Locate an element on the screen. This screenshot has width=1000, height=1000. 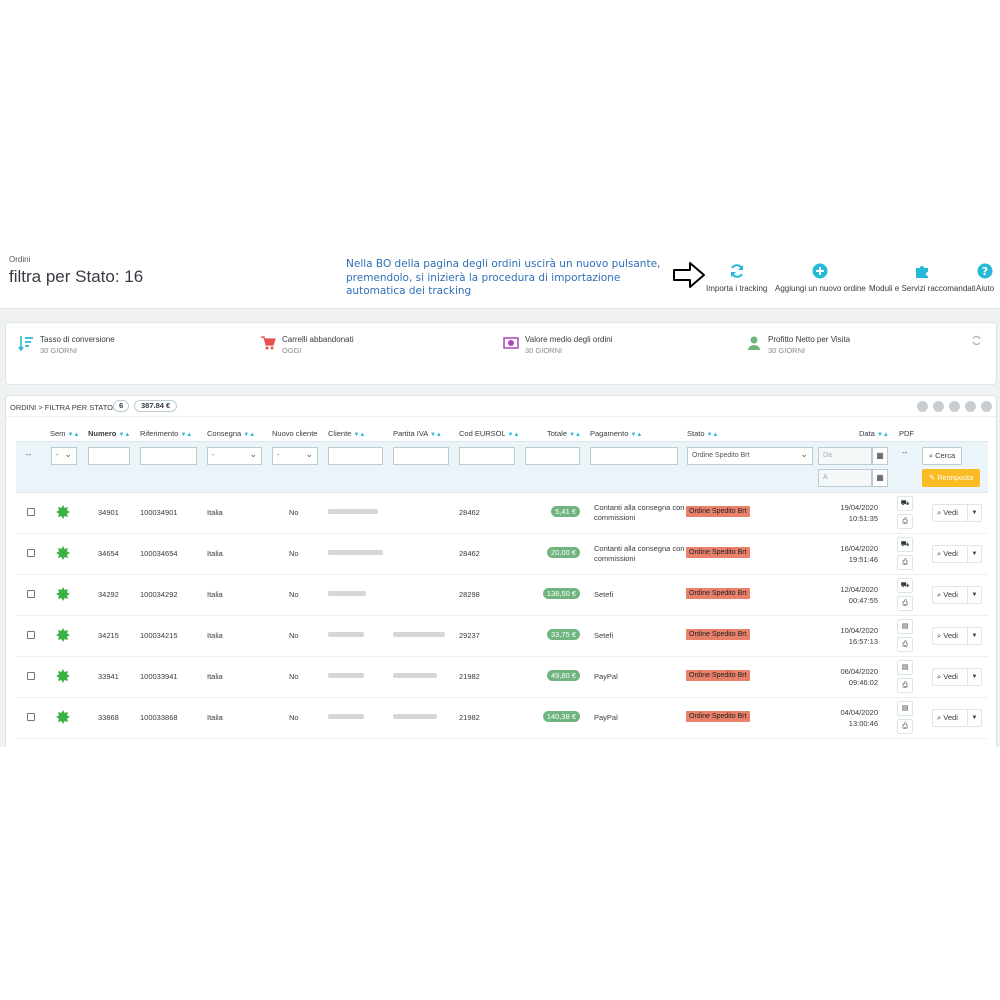
column-partita-iva: Partita IVA ▼▲ is located at coordinates (417, 433).